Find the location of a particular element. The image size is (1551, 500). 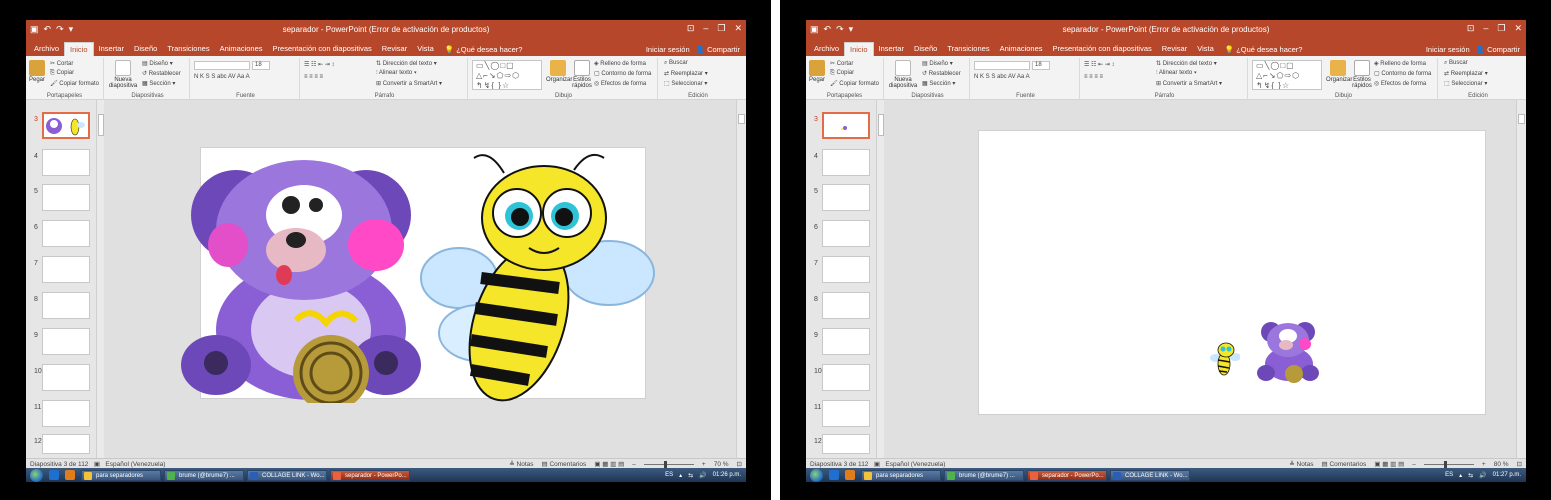

restore-icon: ❐ is located at coordinates (721, 28).